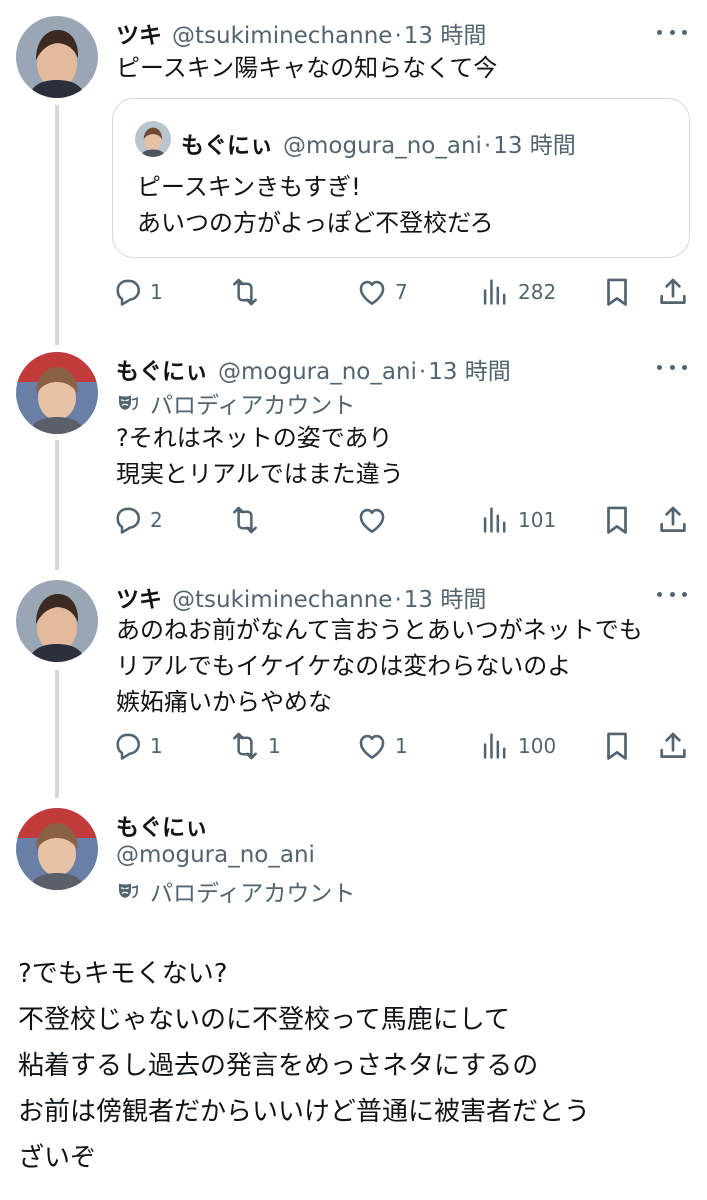 The height and width of the screenshot is (1200, 707). I want to click on quoted-text: ピースキンきもすぎ! あいつの方がよっぽど不登校だろ, so click(315, 205).